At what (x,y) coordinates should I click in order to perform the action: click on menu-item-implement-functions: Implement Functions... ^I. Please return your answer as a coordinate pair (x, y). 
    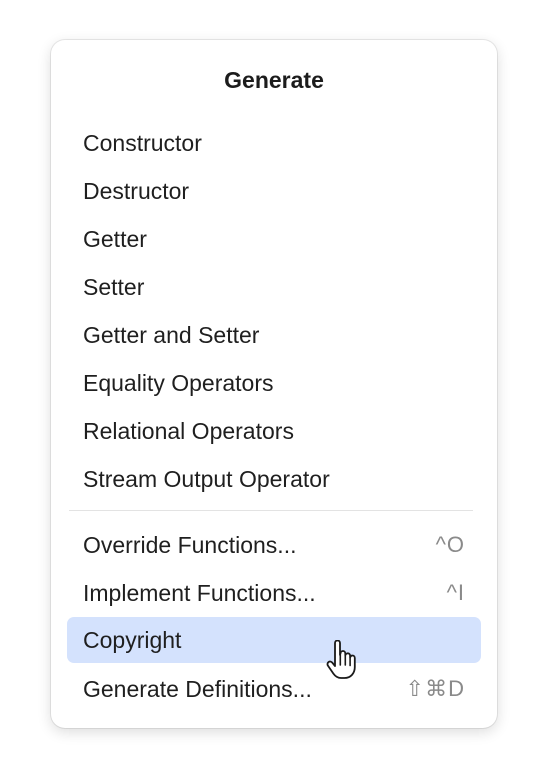
    Looking at the image, I should click on (274, 593).